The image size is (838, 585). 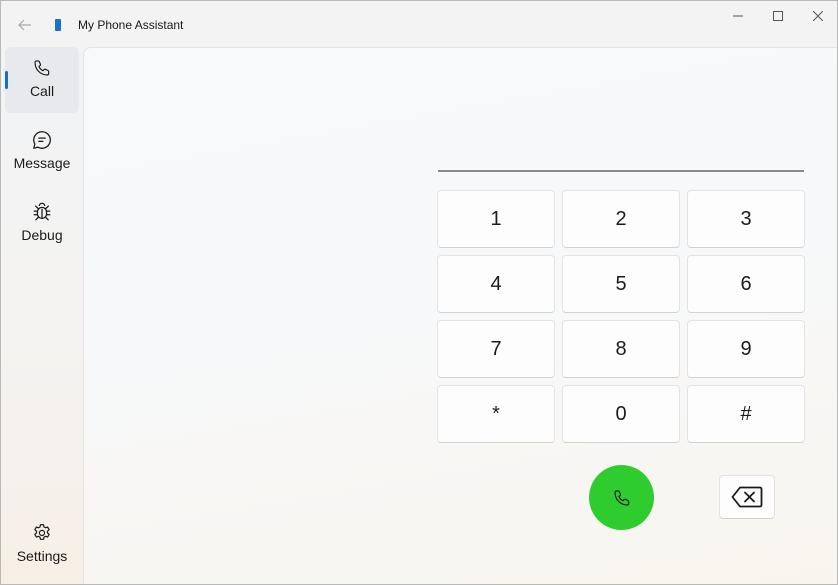 What do you see at coordinates (42, 556) in the screenshot?
I see `sidebar-item-label: Settings` at bounding box center [42, 556].